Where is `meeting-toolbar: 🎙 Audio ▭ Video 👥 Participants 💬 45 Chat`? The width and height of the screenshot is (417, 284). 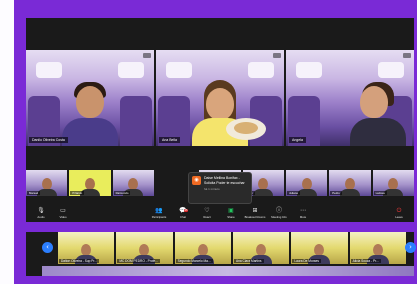
meeting-toolbar: 🎙 Audio ▭ Video 👥 Participants 💬 45 Chat is located at coordinates (220, 213).